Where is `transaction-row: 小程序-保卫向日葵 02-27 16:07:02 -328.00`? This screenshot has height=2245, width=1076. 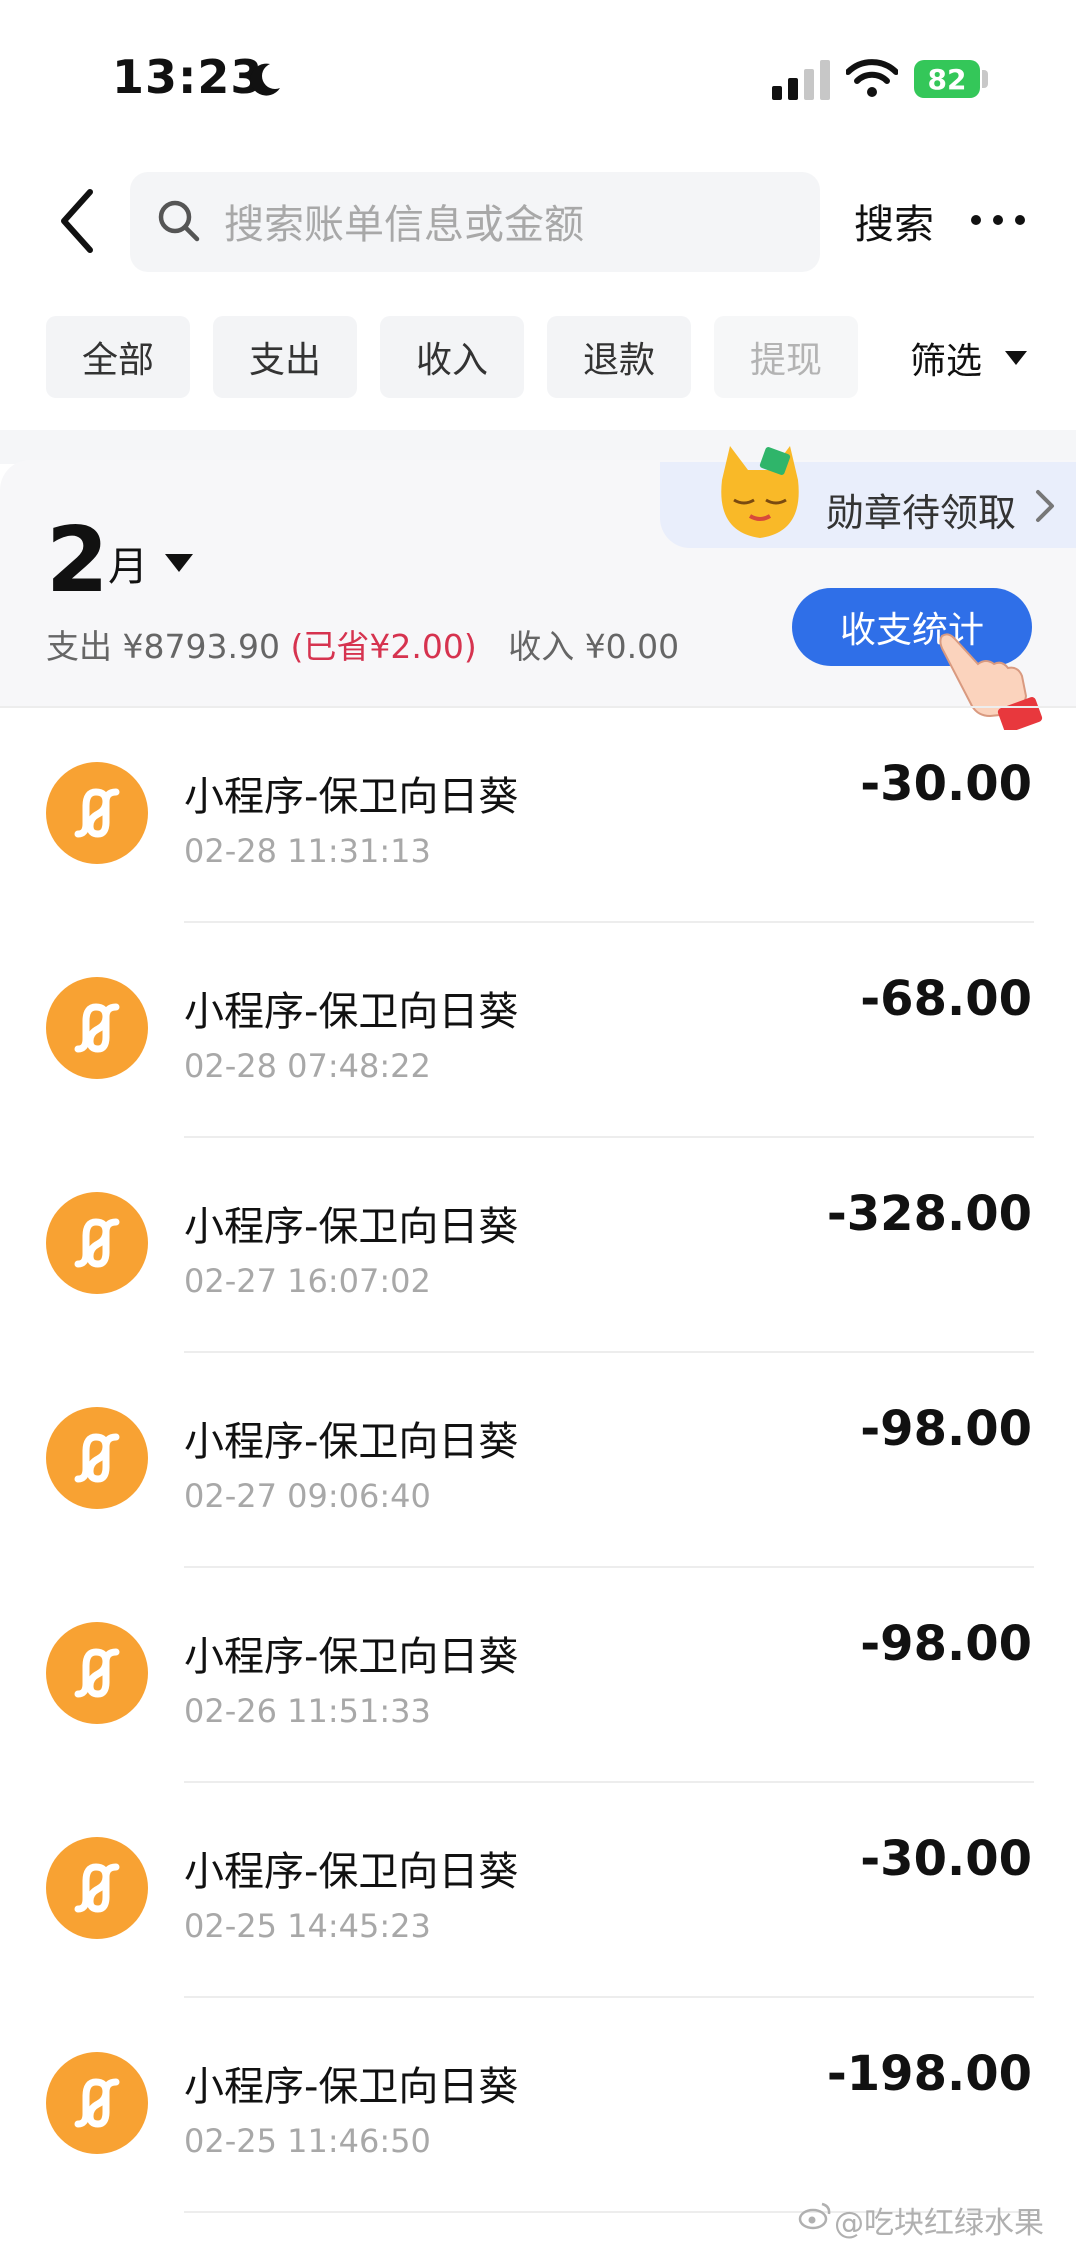
transaction-row: 小程序-保卫向日葵 02-27 16:07:02 -328.00 is located at coordinates (538, 1245).